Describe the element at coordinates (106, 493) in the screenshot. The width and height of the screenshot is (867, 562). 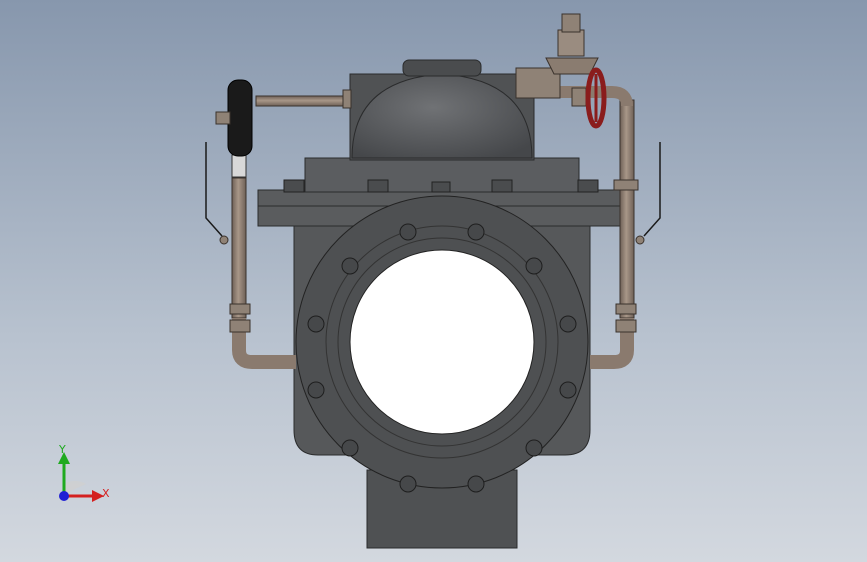
I see `x-axis-label: X` at that location.